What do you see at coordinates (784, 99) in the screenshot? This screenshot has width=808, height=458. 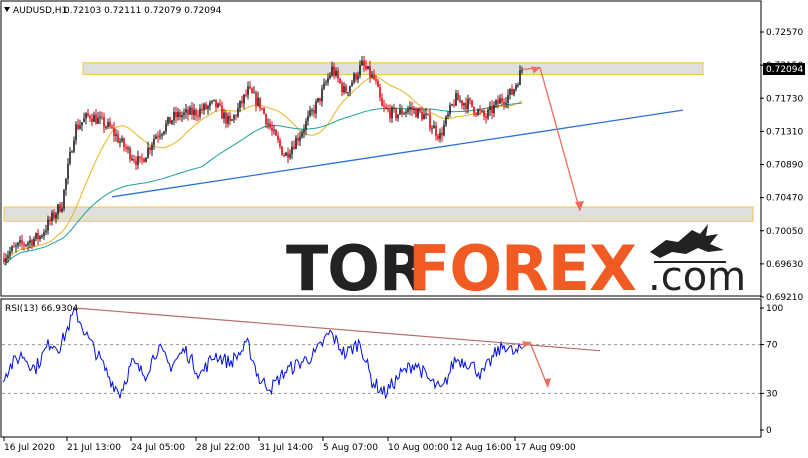 I see `price-tick-label: 0.71730` at bounding box center [784, 99].